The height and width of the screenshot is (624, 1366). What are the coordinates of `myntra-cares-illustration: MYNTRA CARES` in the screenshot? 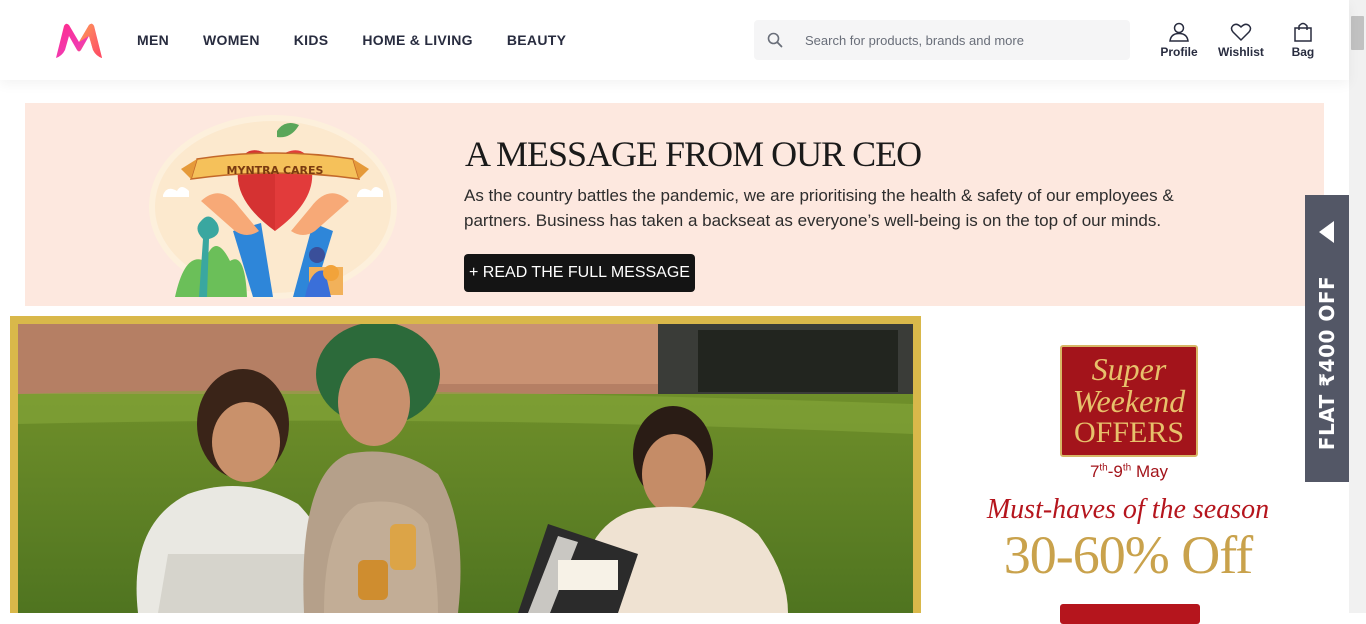 It's located at (273, 207).